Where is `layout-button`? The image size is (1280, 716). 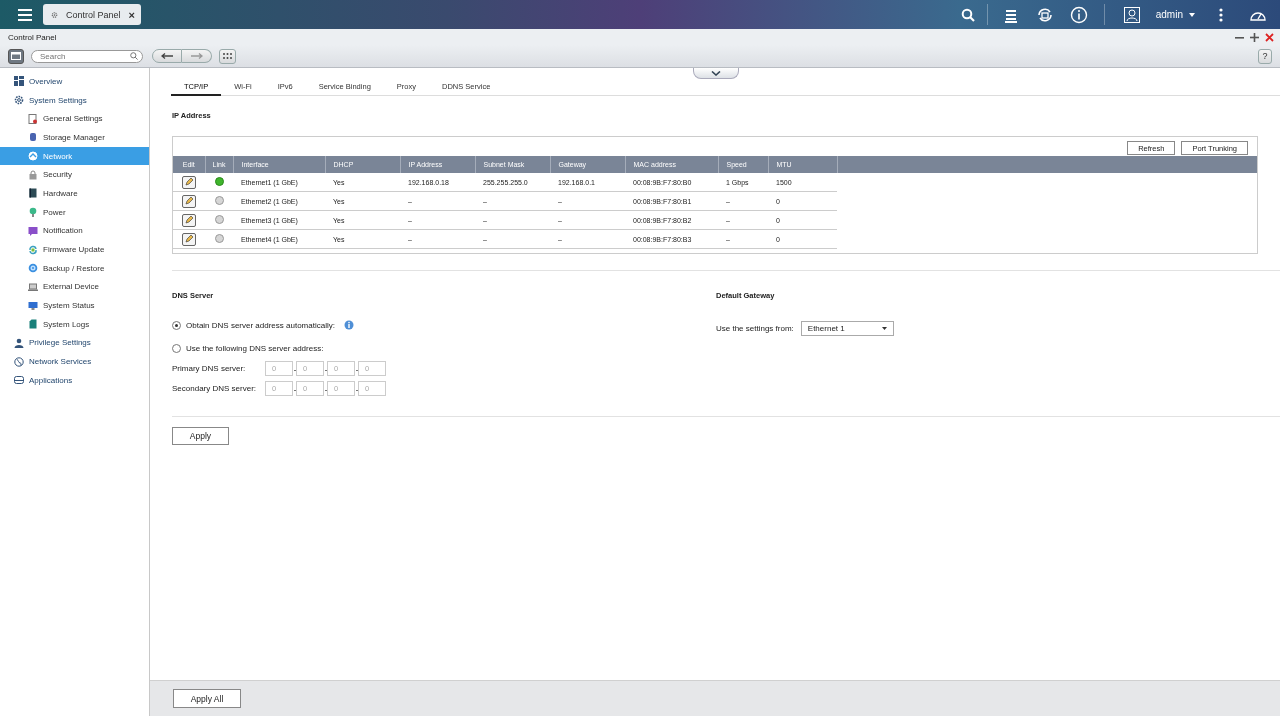
layout-button is located at coordinates (16, 56).